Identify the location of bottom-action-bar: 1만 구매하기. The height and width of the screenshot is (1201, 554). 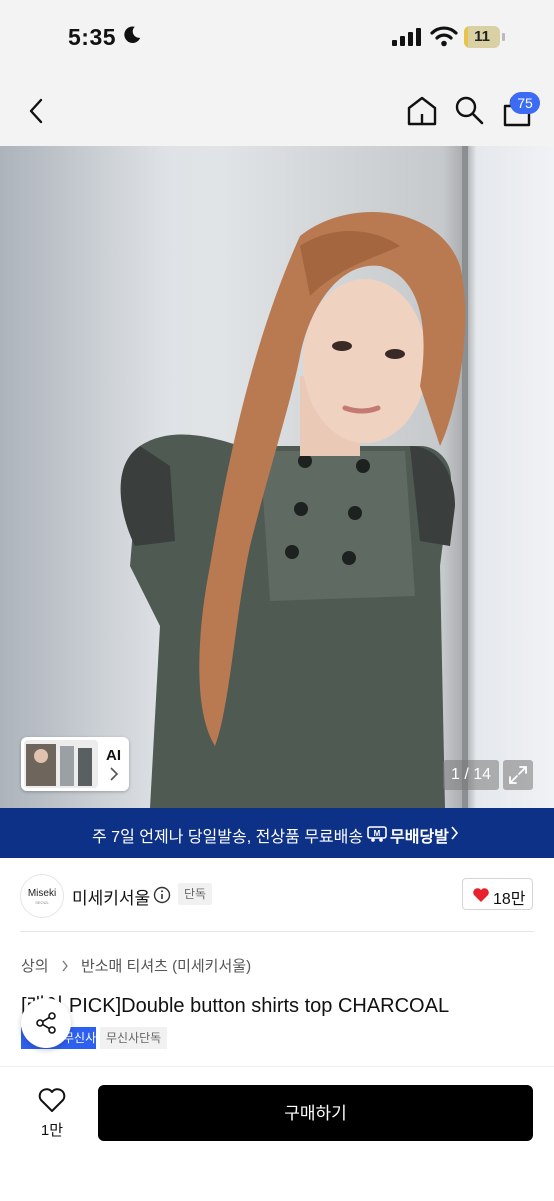
(277, 1133).